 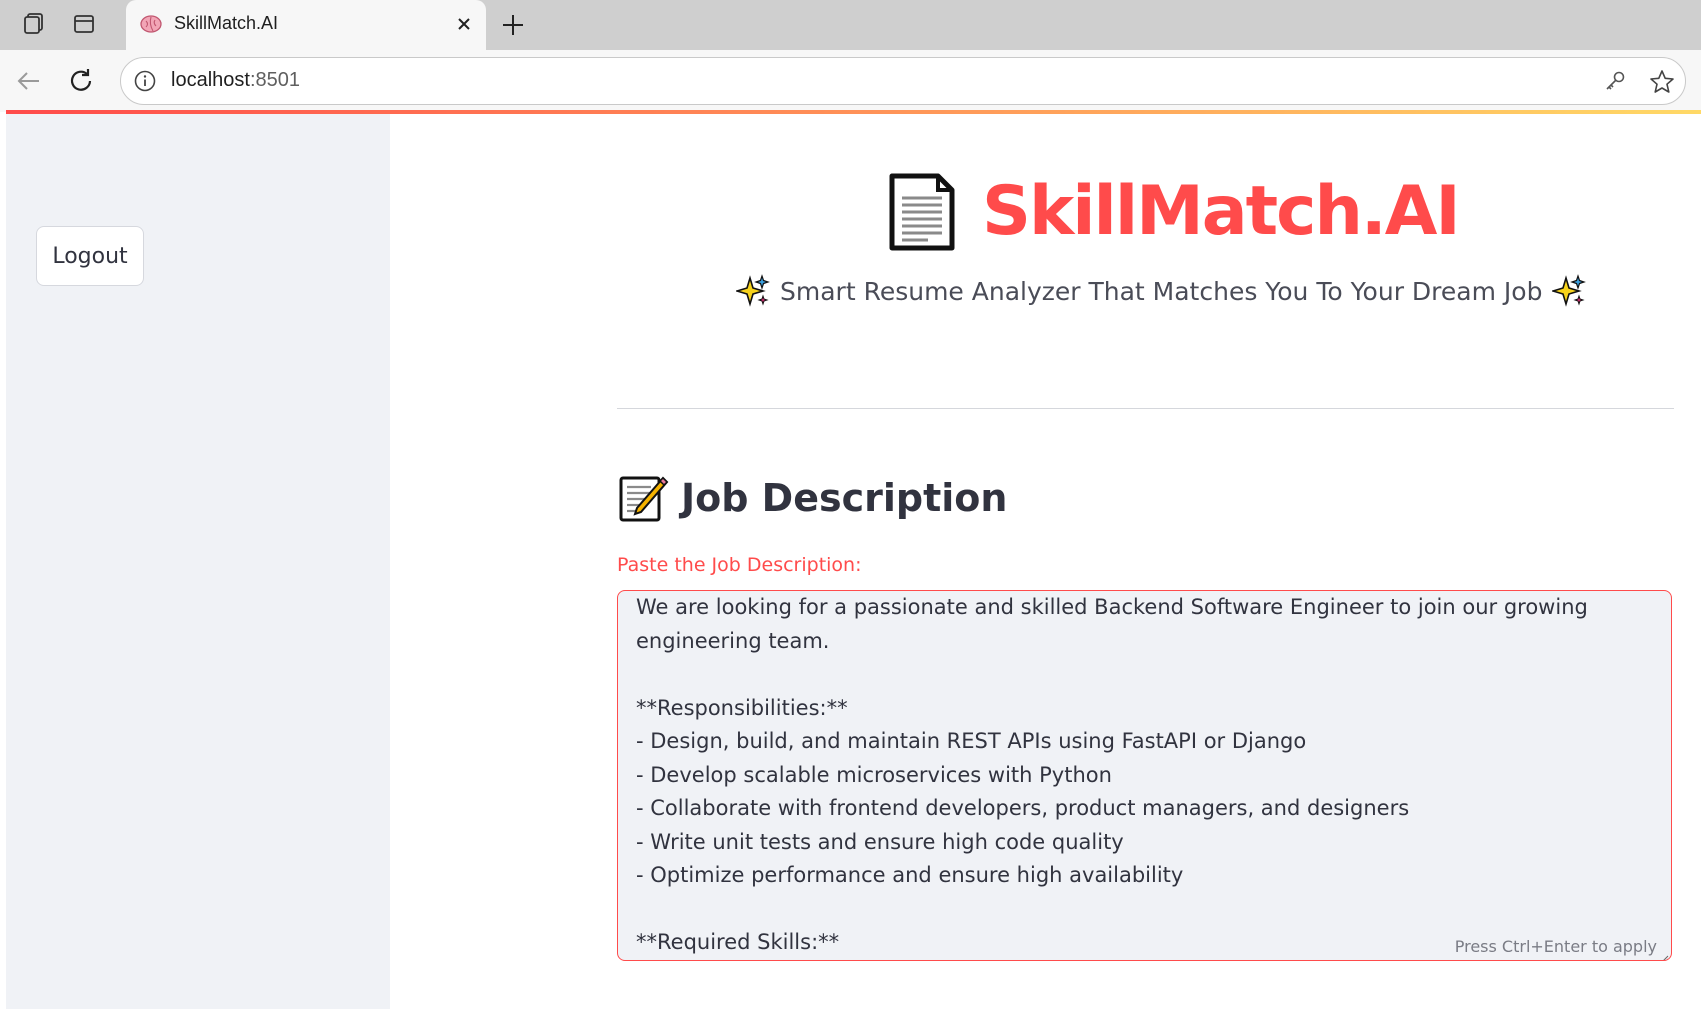 I want to click on workspaces-icon, so click(x=34, y=24).